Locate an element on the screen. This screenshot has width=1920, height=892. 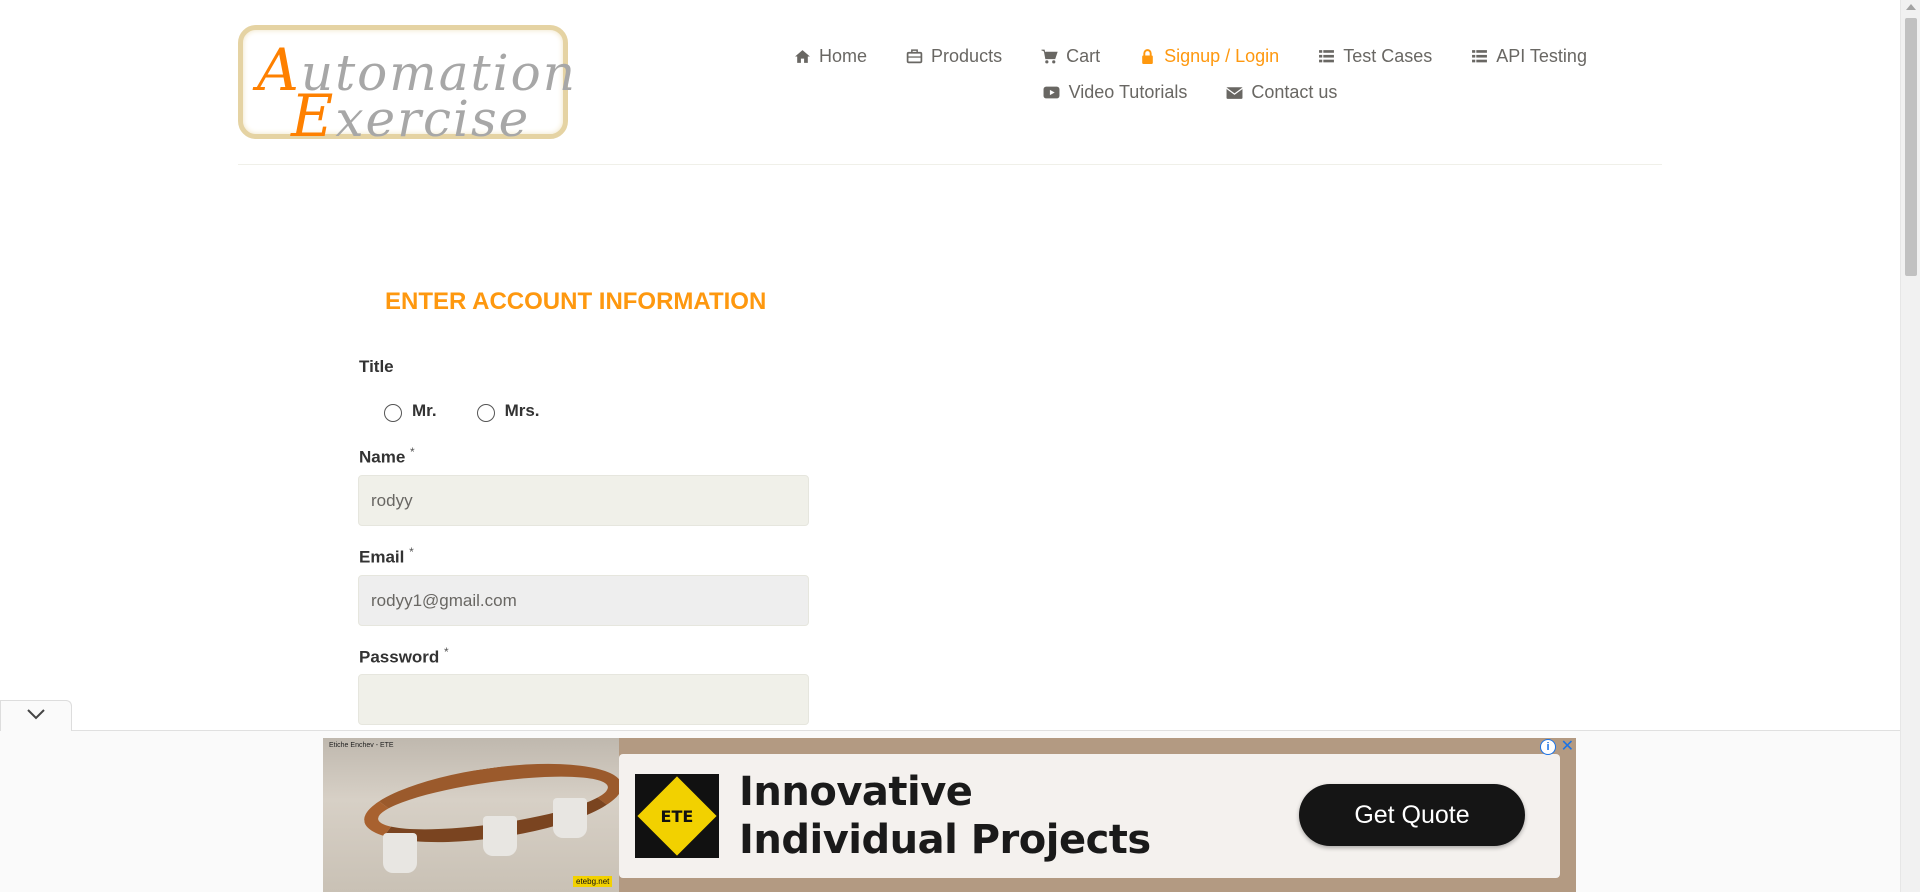
nav-home: Home is located at coordinates (830, 56).